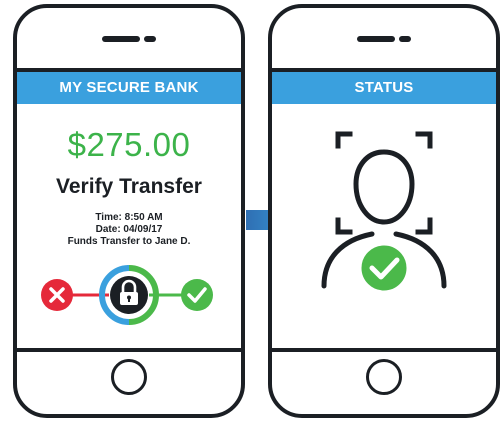  What do you see at coordinates (384, 187) in the screenshot?
I see `user-head` at bounding box center [384, 187].